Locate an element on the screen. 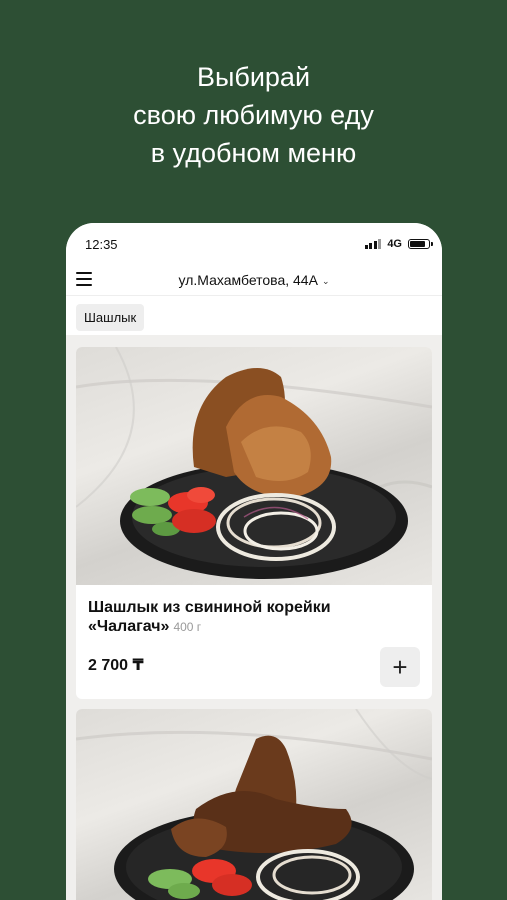  address-selector: ул.Махамбетова, 44А ⌄ is located at coordinates (254, 280).